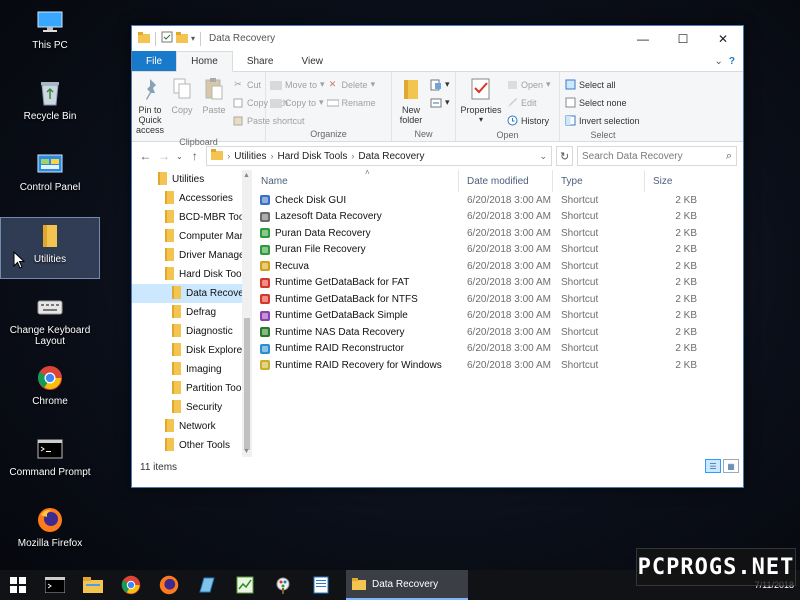  I want to click on taskbar-active-window: Data Recovery, so click(407, 585).